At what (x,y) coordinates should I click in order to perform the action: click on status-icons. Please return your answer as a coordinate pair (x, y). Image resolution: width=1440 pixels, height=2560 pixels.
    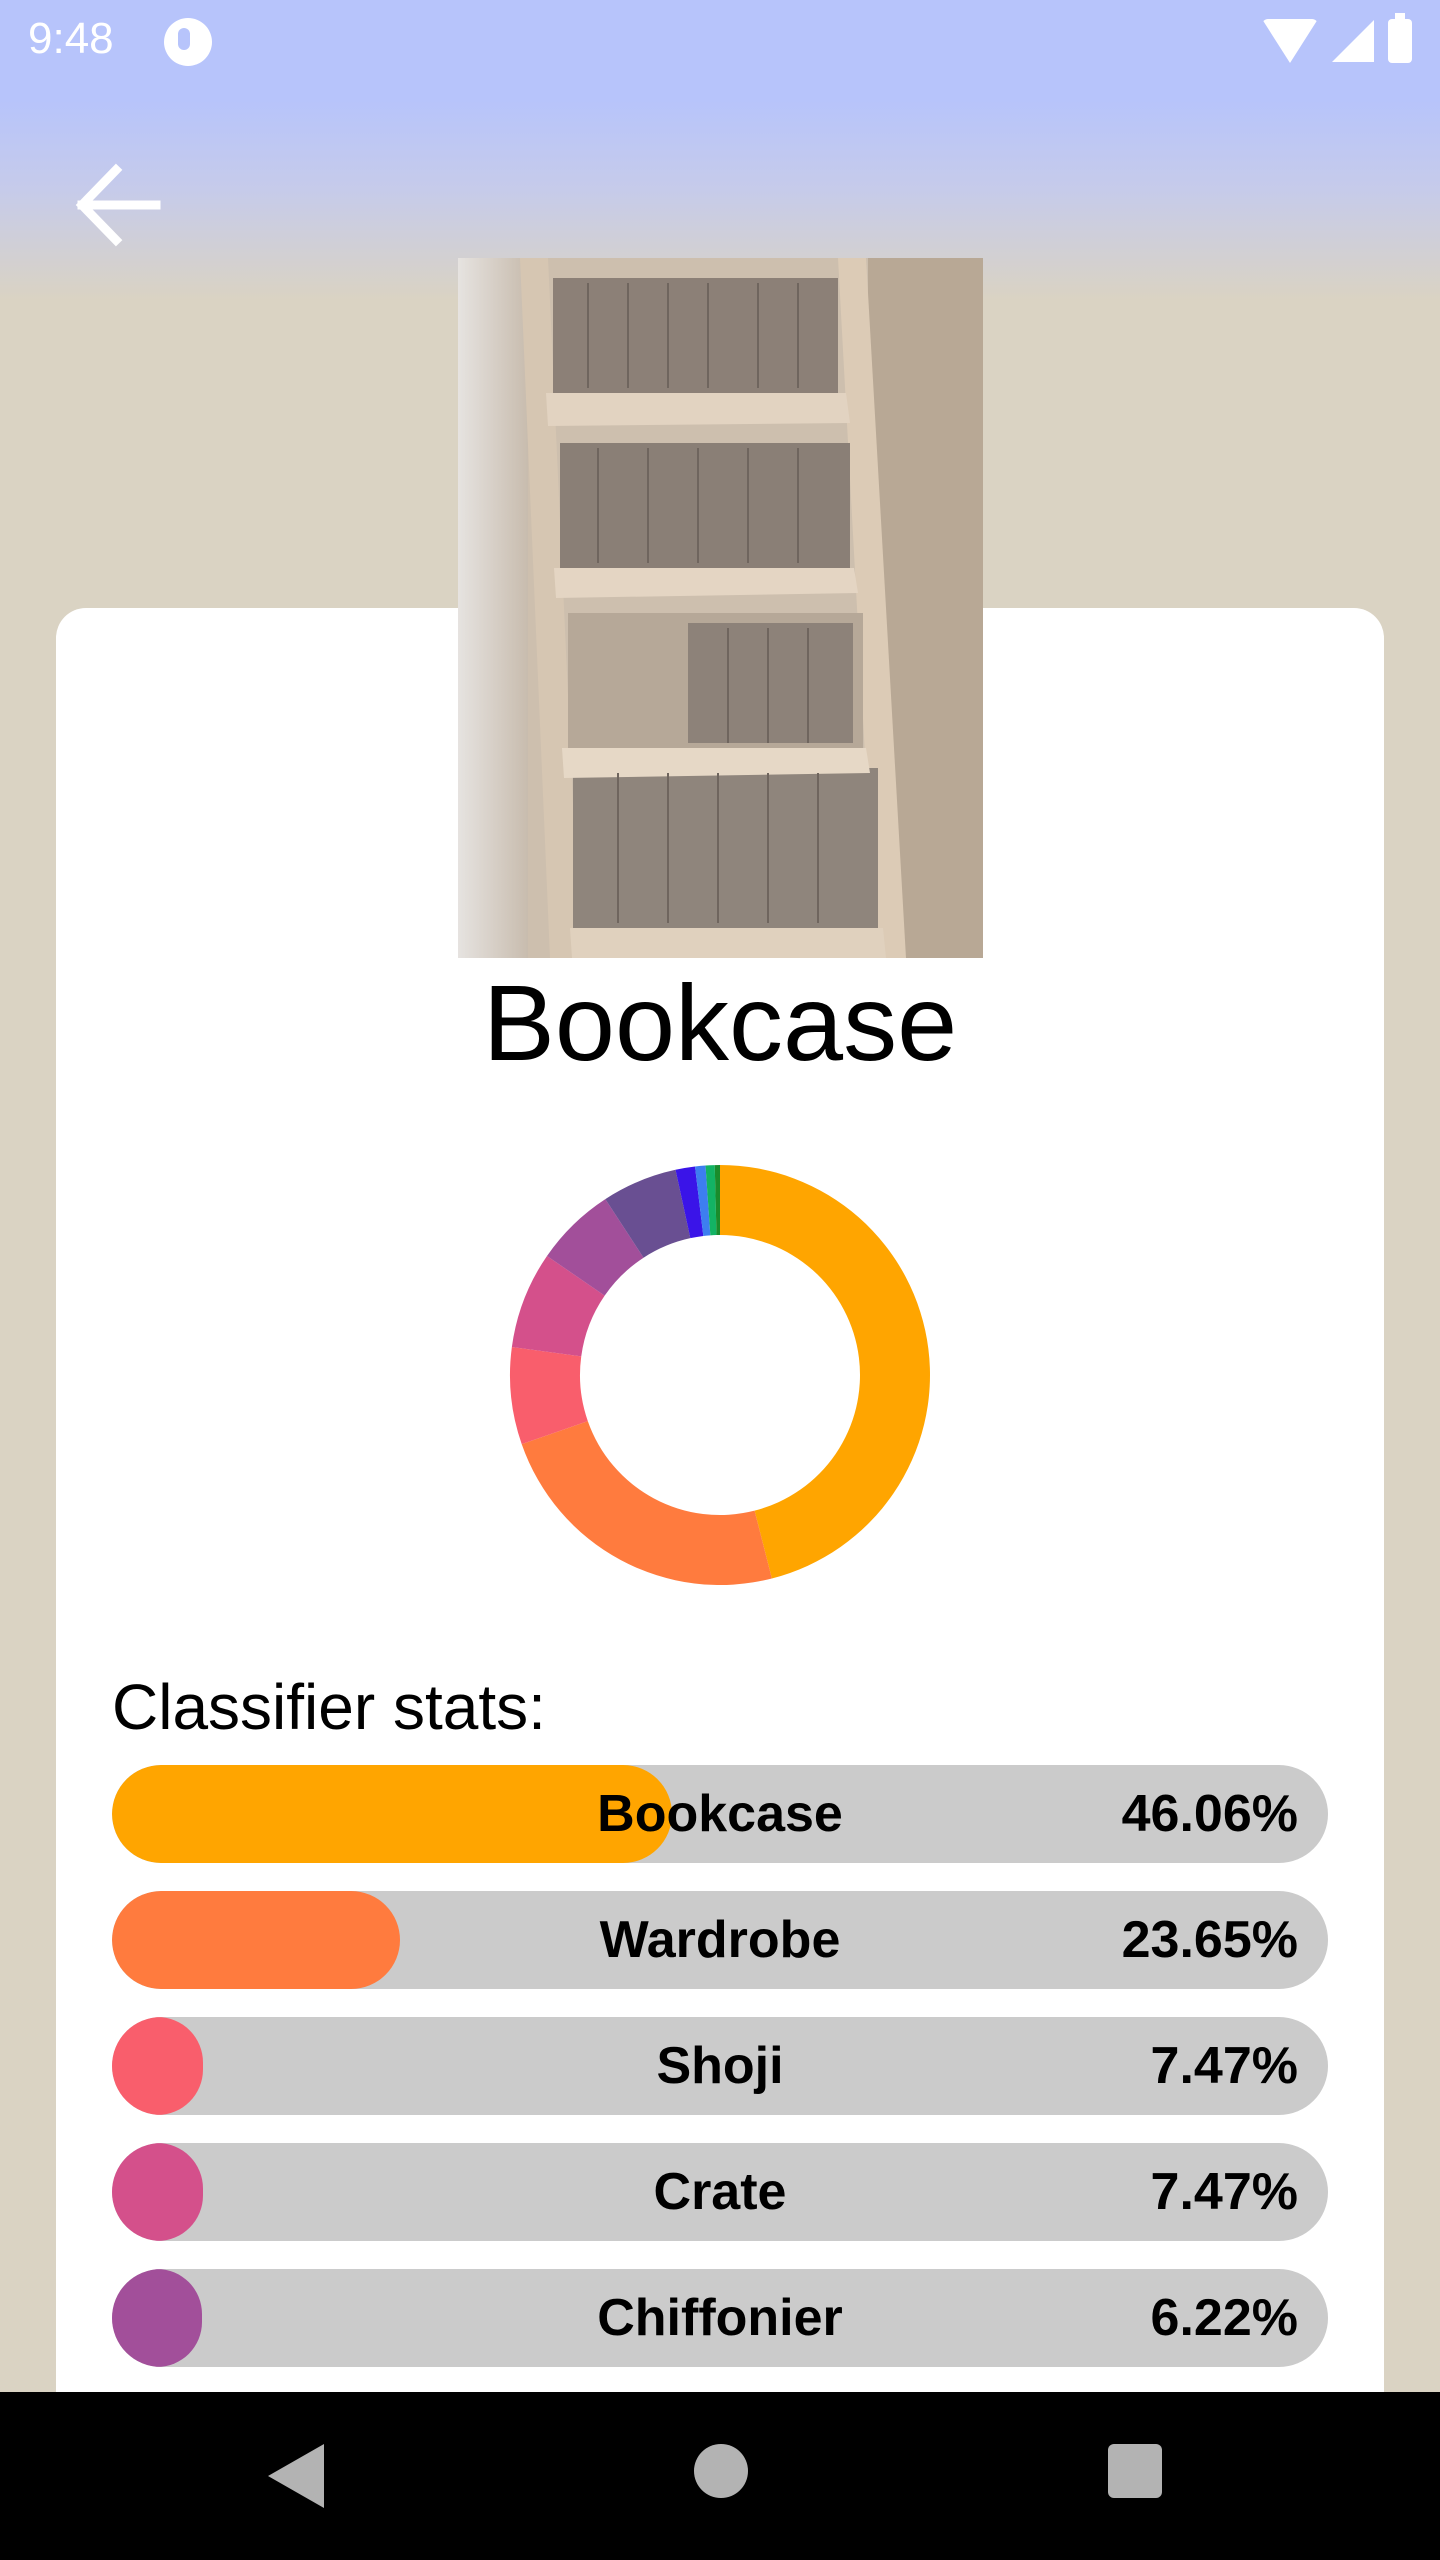
    Looking at the image, I should click on (1337, 39).